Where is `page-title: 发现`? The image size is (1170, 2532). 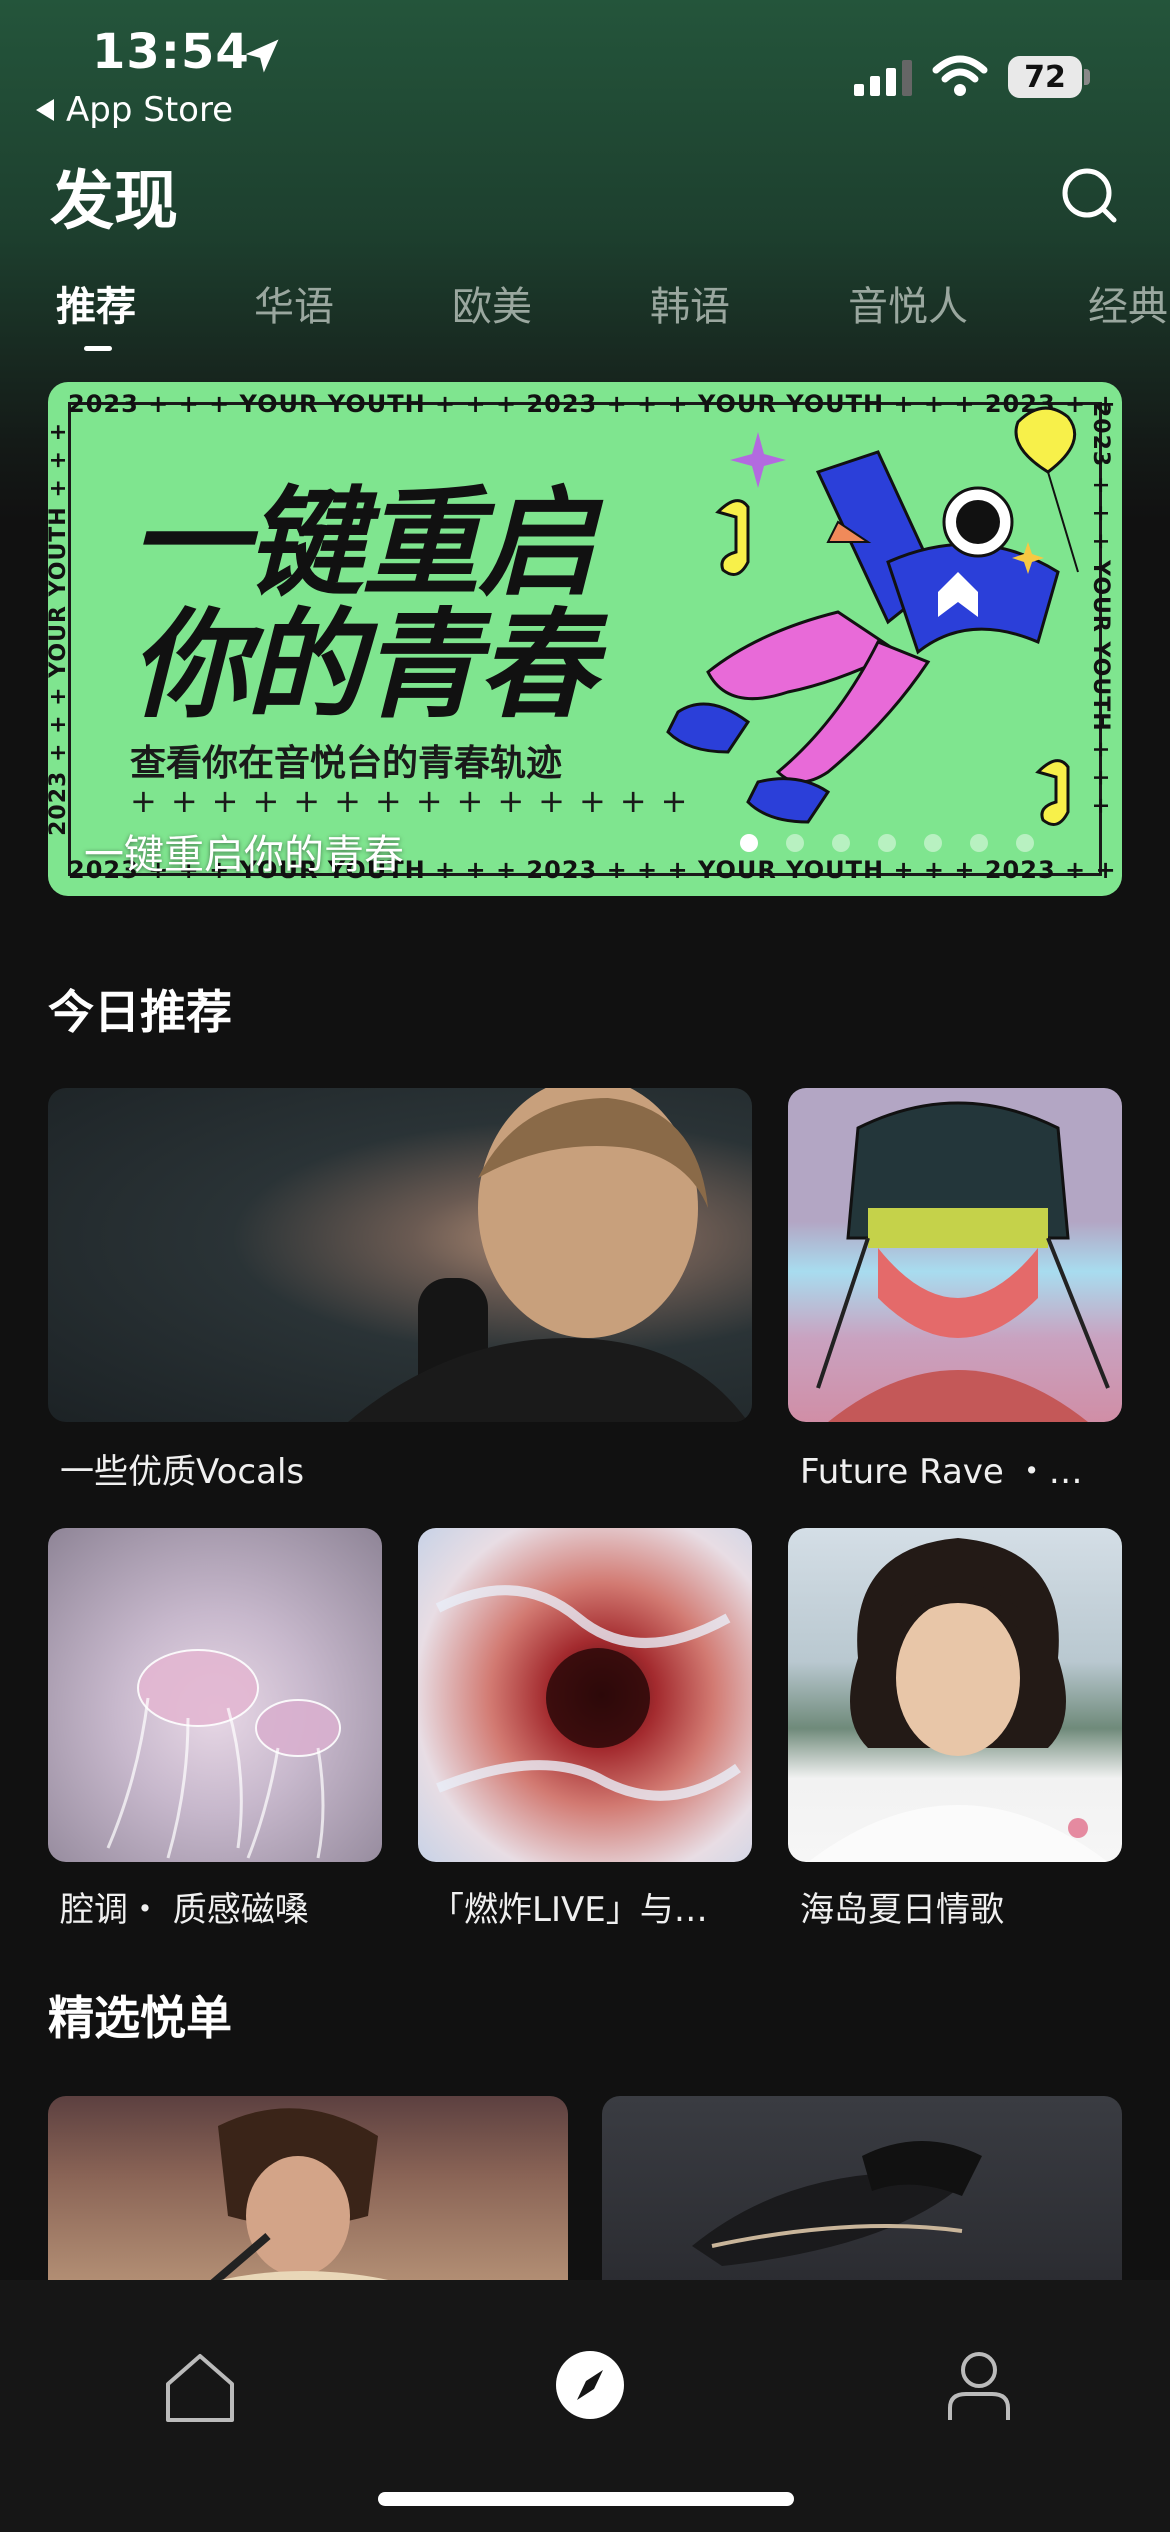 page-title: 发现 is located at coordinates (114, 202).